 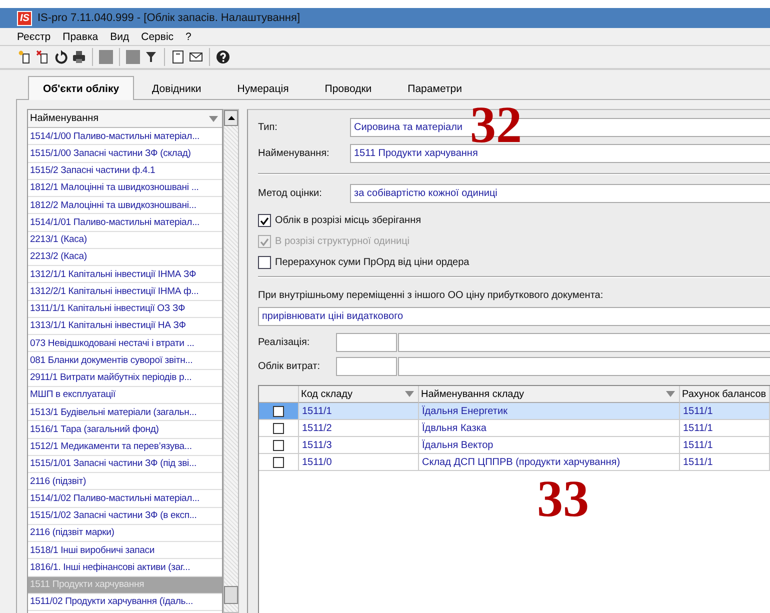 I want to click on scroll-thumb, so click(x=231, y=595).